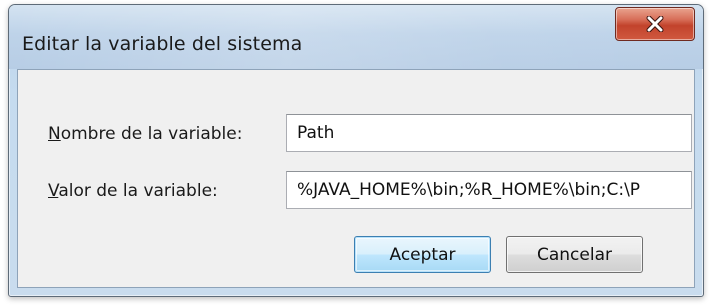  Describe the element at coordinates (422, 254) in the screenshot. I see `ok-button: Aceptar` at that location.